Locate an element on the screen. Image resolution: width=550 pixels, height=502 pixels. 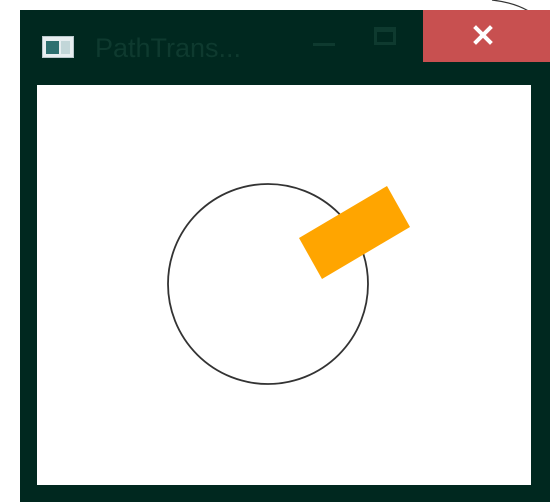
maximize-button is located at coordinates (386, 36).